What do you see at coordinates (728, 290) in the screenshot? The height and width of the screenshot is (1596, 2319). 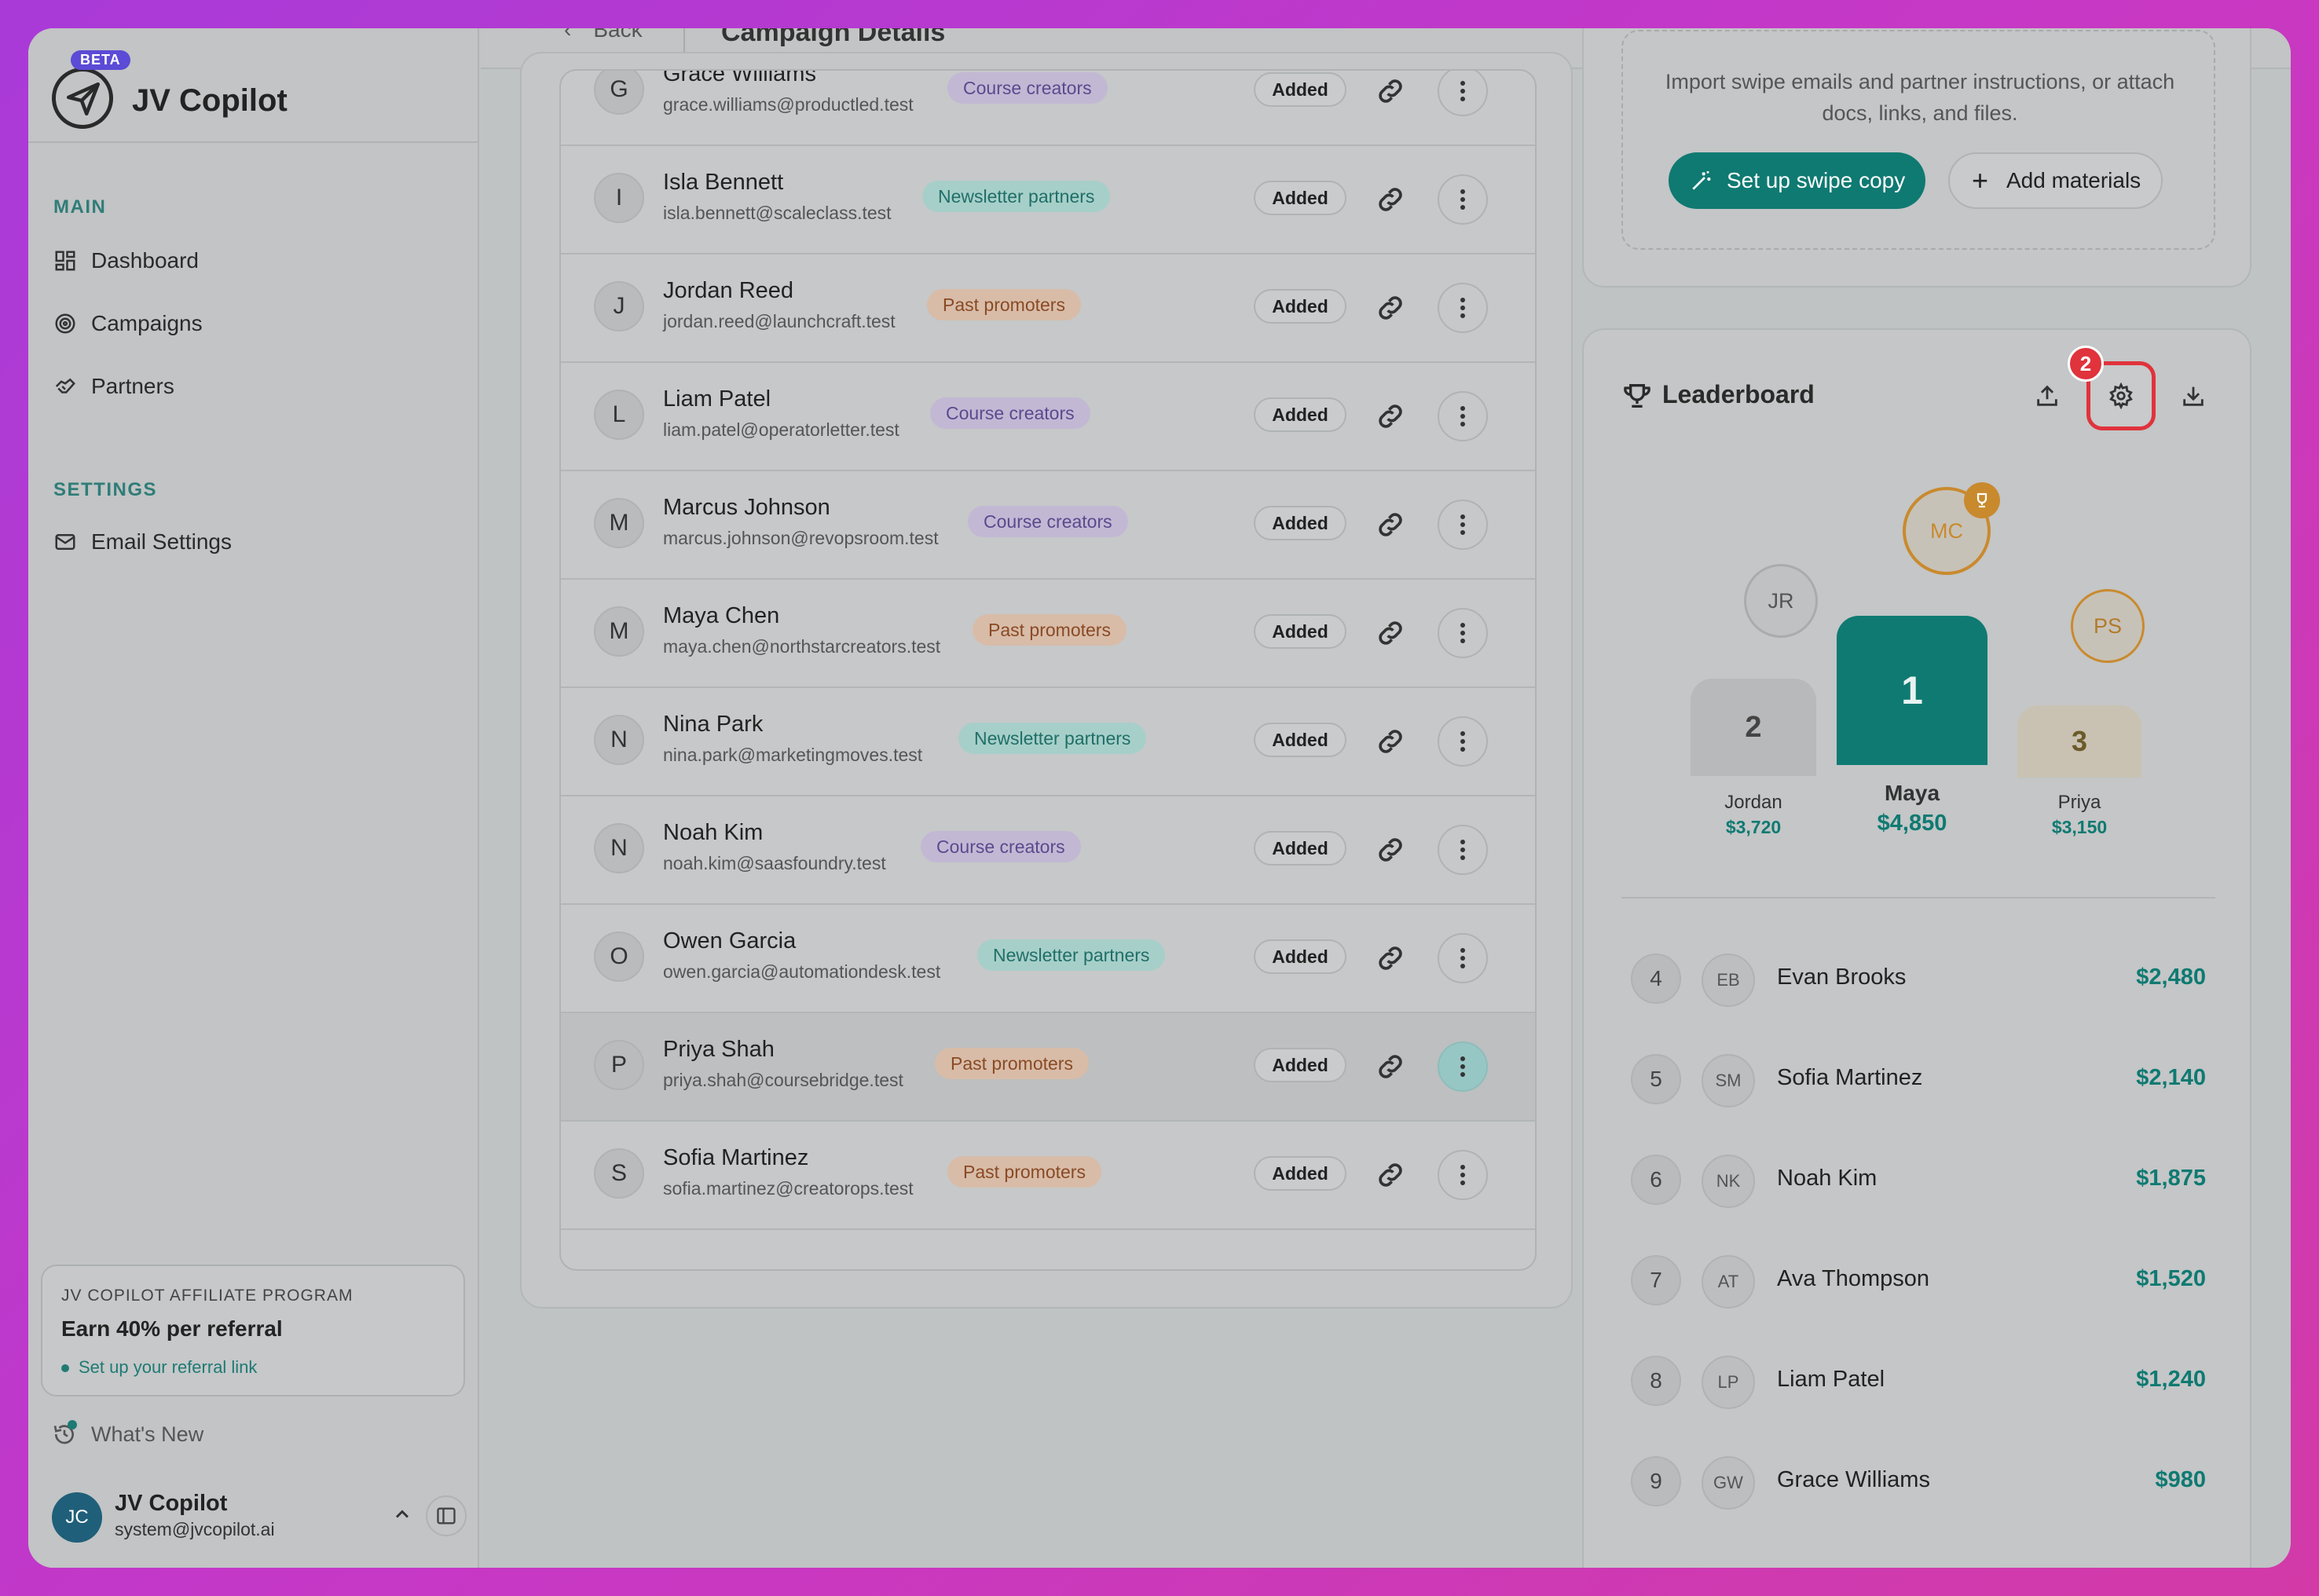 I see `partner-name: Jordan Reed` at bounding box center [728, 290].